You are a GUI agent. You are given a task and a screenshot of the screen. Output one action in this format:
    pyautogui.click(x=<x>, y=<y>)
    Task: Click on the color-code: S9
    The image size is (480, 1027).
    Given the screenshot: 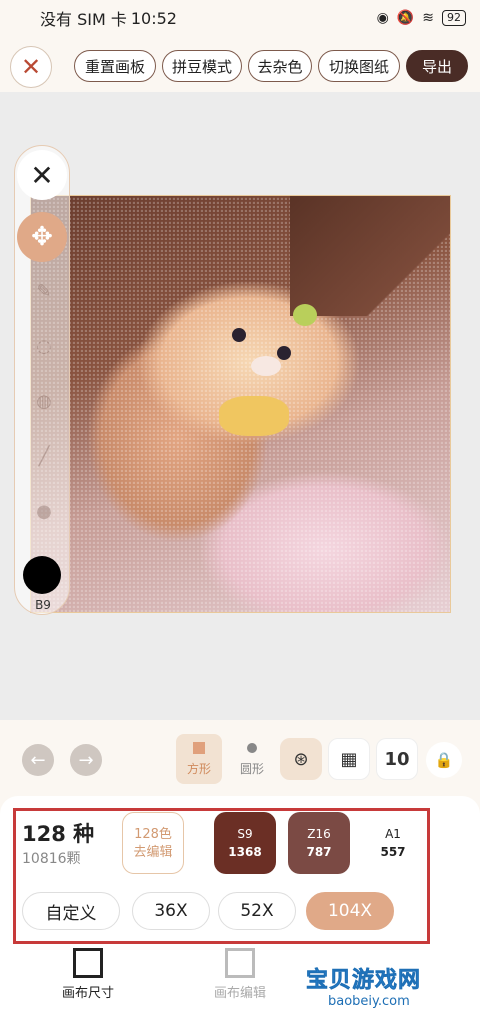 What is the action you would take?
    pyautogui.click(x=245, y=834)
    